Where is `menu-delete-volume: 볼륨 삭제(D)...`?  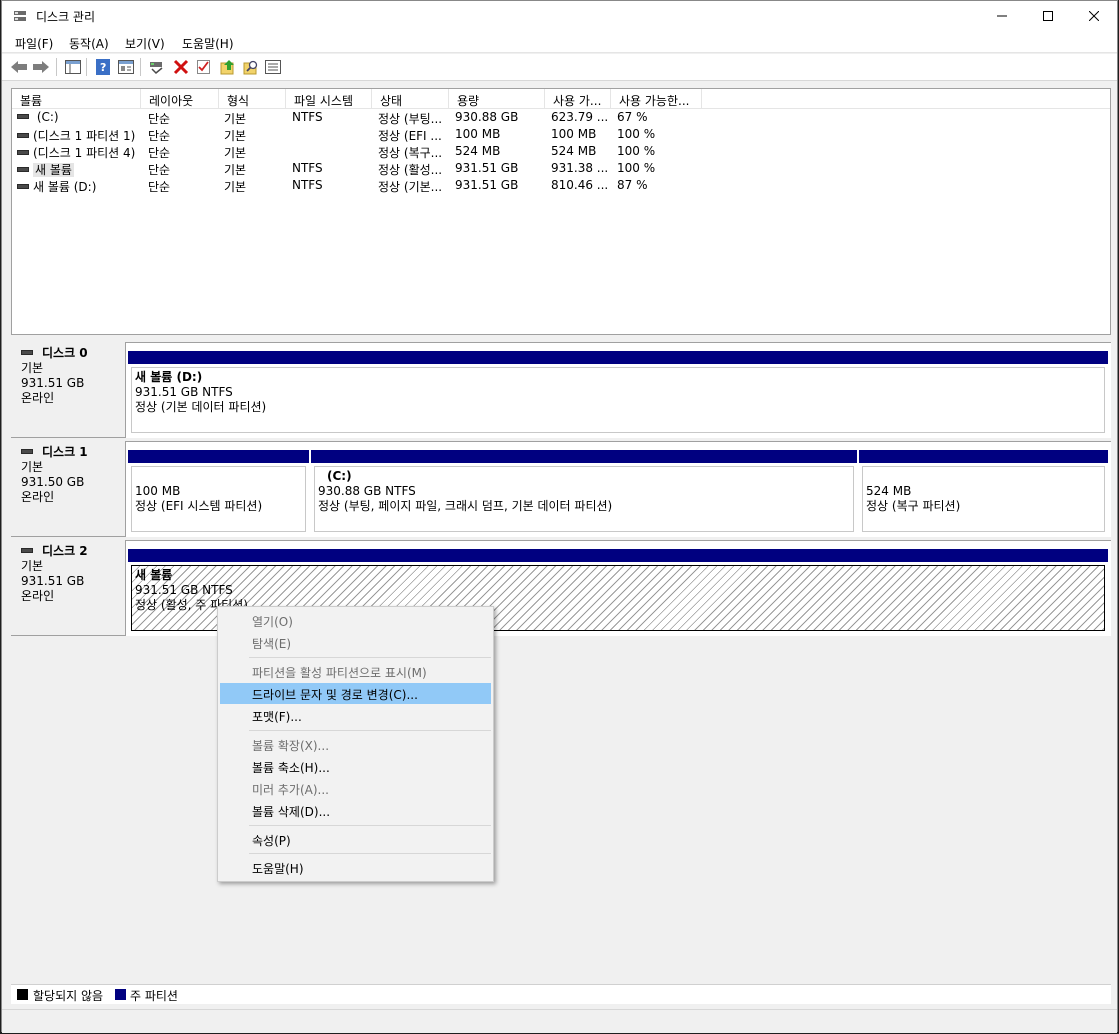
menu-delete-volume: 볼륨 삭제(D)... is located at coordinates (355, 810).